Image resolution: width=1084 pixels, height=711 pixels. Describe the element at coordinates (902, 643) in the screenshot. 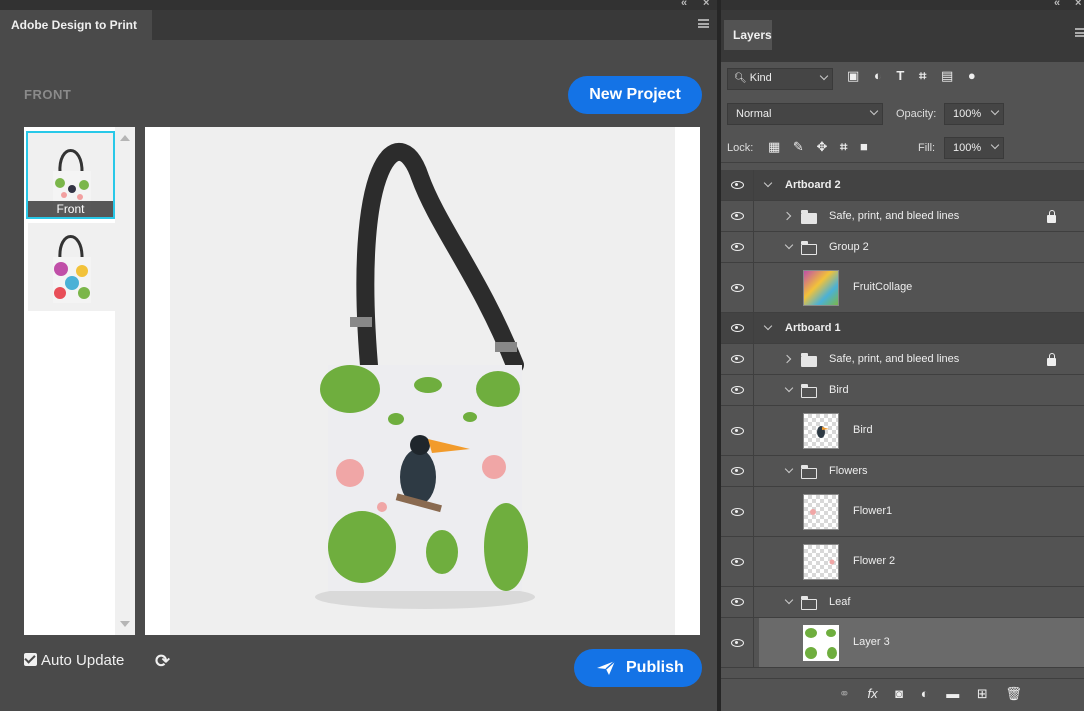

I see `layer-row-layer-3: Layer 3` at that location.